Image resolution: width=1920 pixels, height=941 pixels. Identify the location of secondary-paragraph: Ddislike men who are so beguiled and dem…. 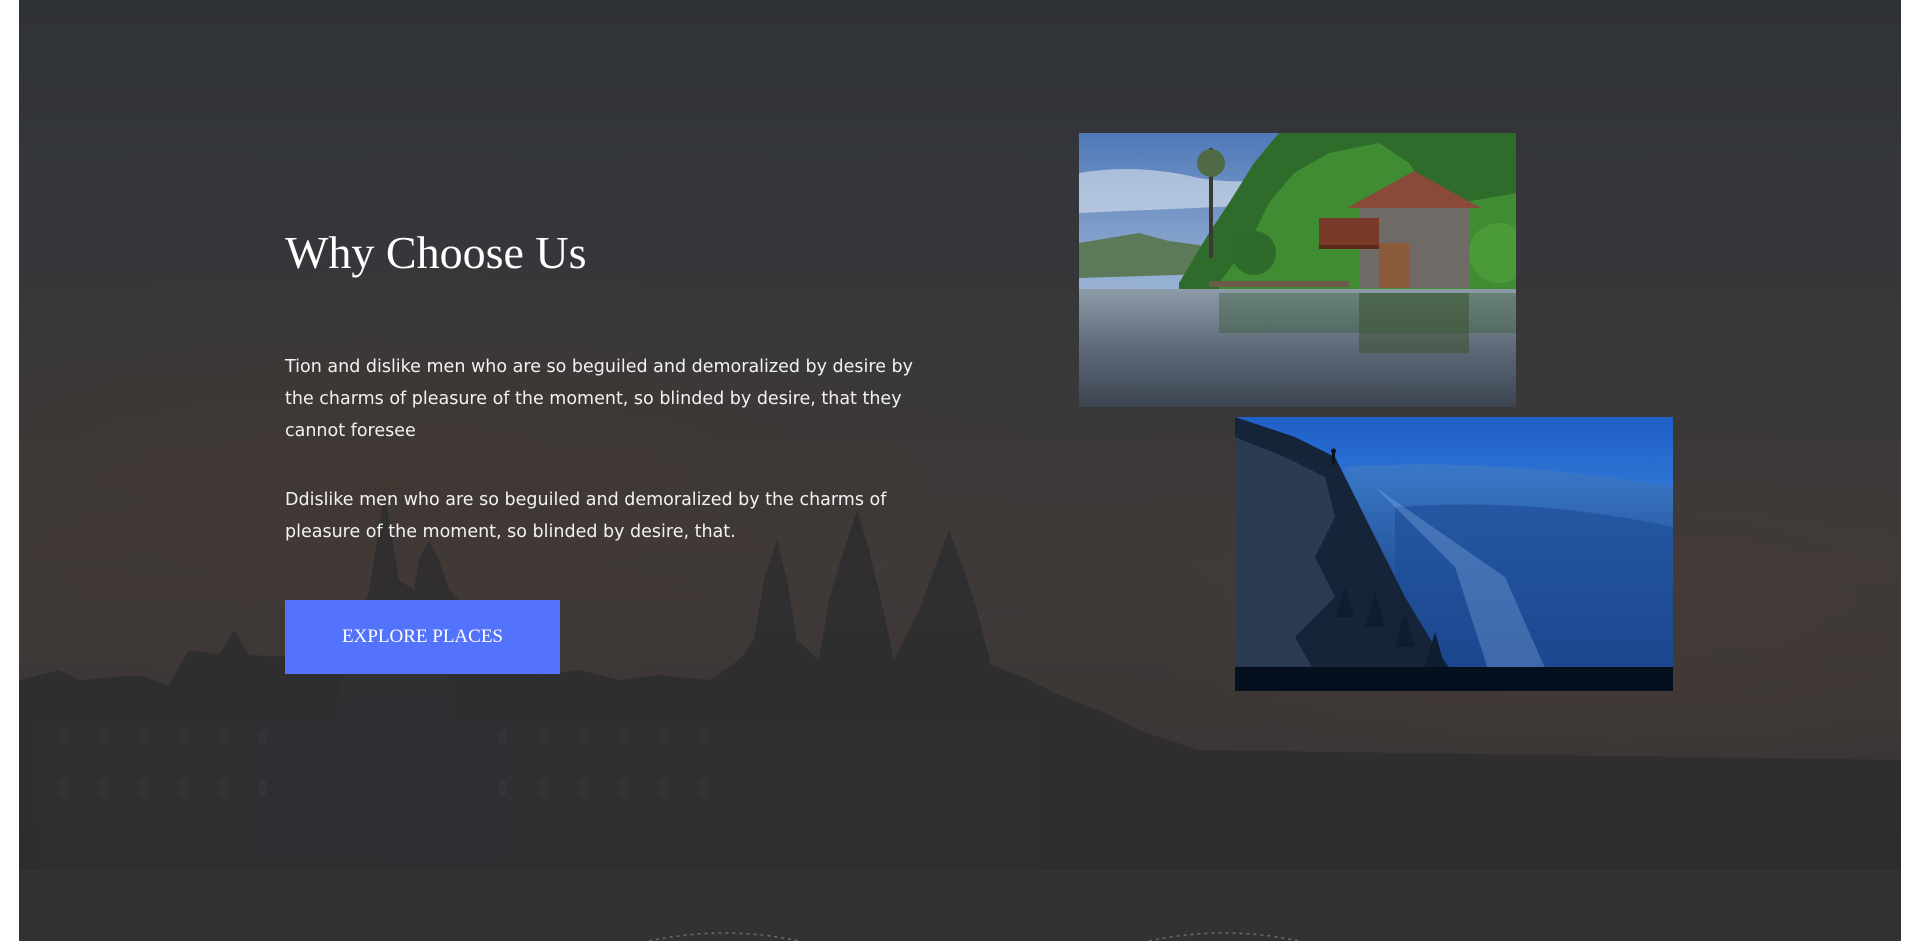
(586, 516).